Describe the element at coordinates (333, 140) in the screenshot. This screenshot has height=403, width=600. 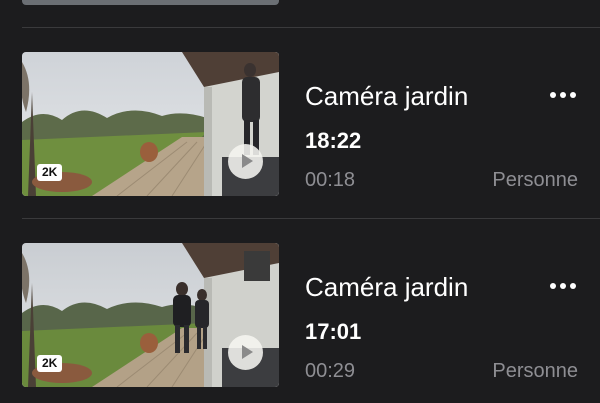
I see `event-time: 18:22` at that location.